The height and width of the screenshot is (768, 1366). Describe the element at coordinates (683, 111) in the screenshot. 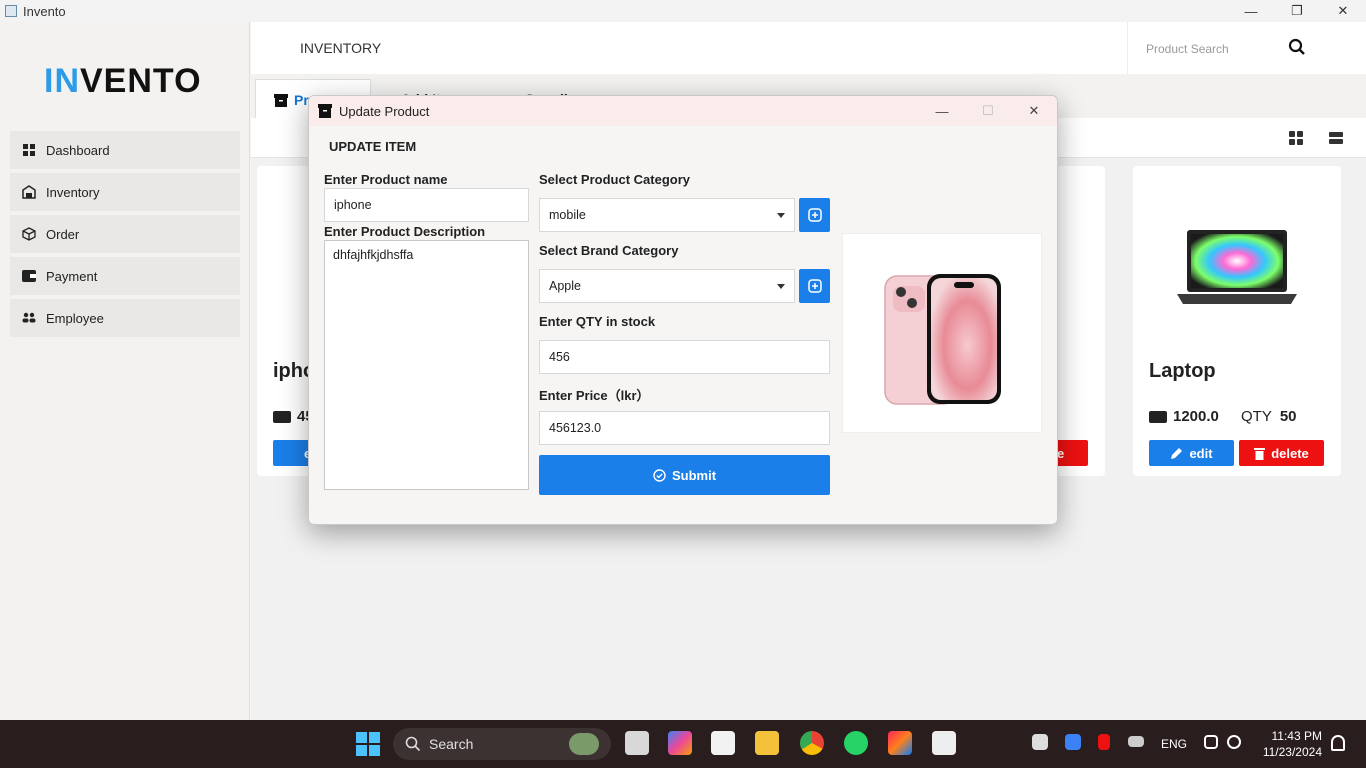

I see `dialog-titlebar: Update Product — ☐ ✕` at that location.